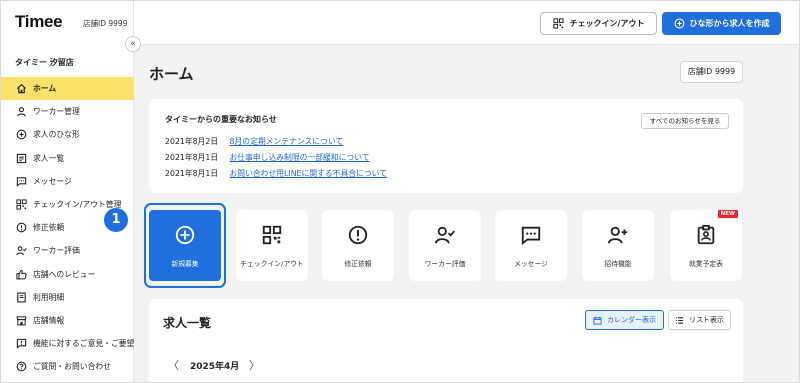 The height and width of the screenshot is (383, 800). What do you see at coordinates (56, 112) in the screenshot?
I see `sidebar-item-label: ワーカー管理` at bounding box center [56, 112].